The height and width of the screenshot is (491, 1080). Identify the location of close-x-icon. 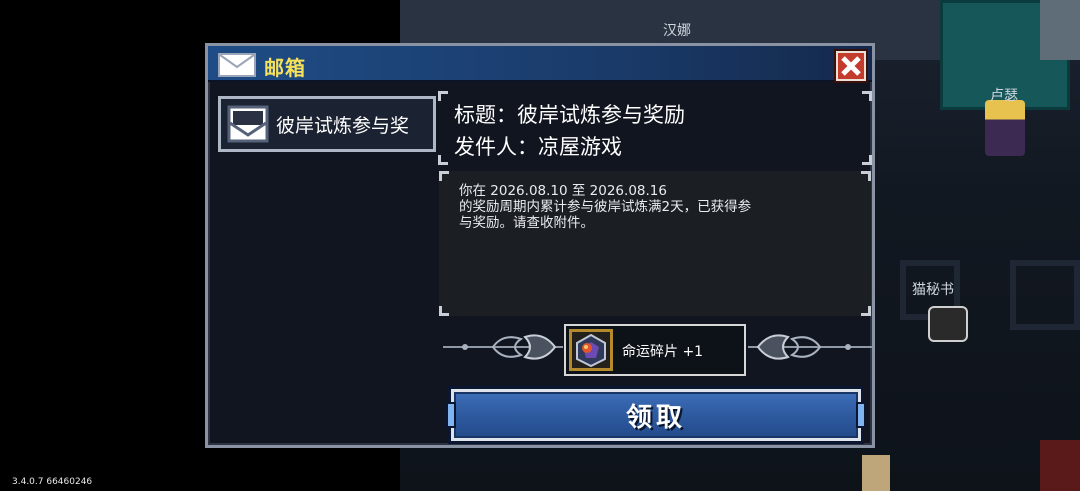
(851, 66).